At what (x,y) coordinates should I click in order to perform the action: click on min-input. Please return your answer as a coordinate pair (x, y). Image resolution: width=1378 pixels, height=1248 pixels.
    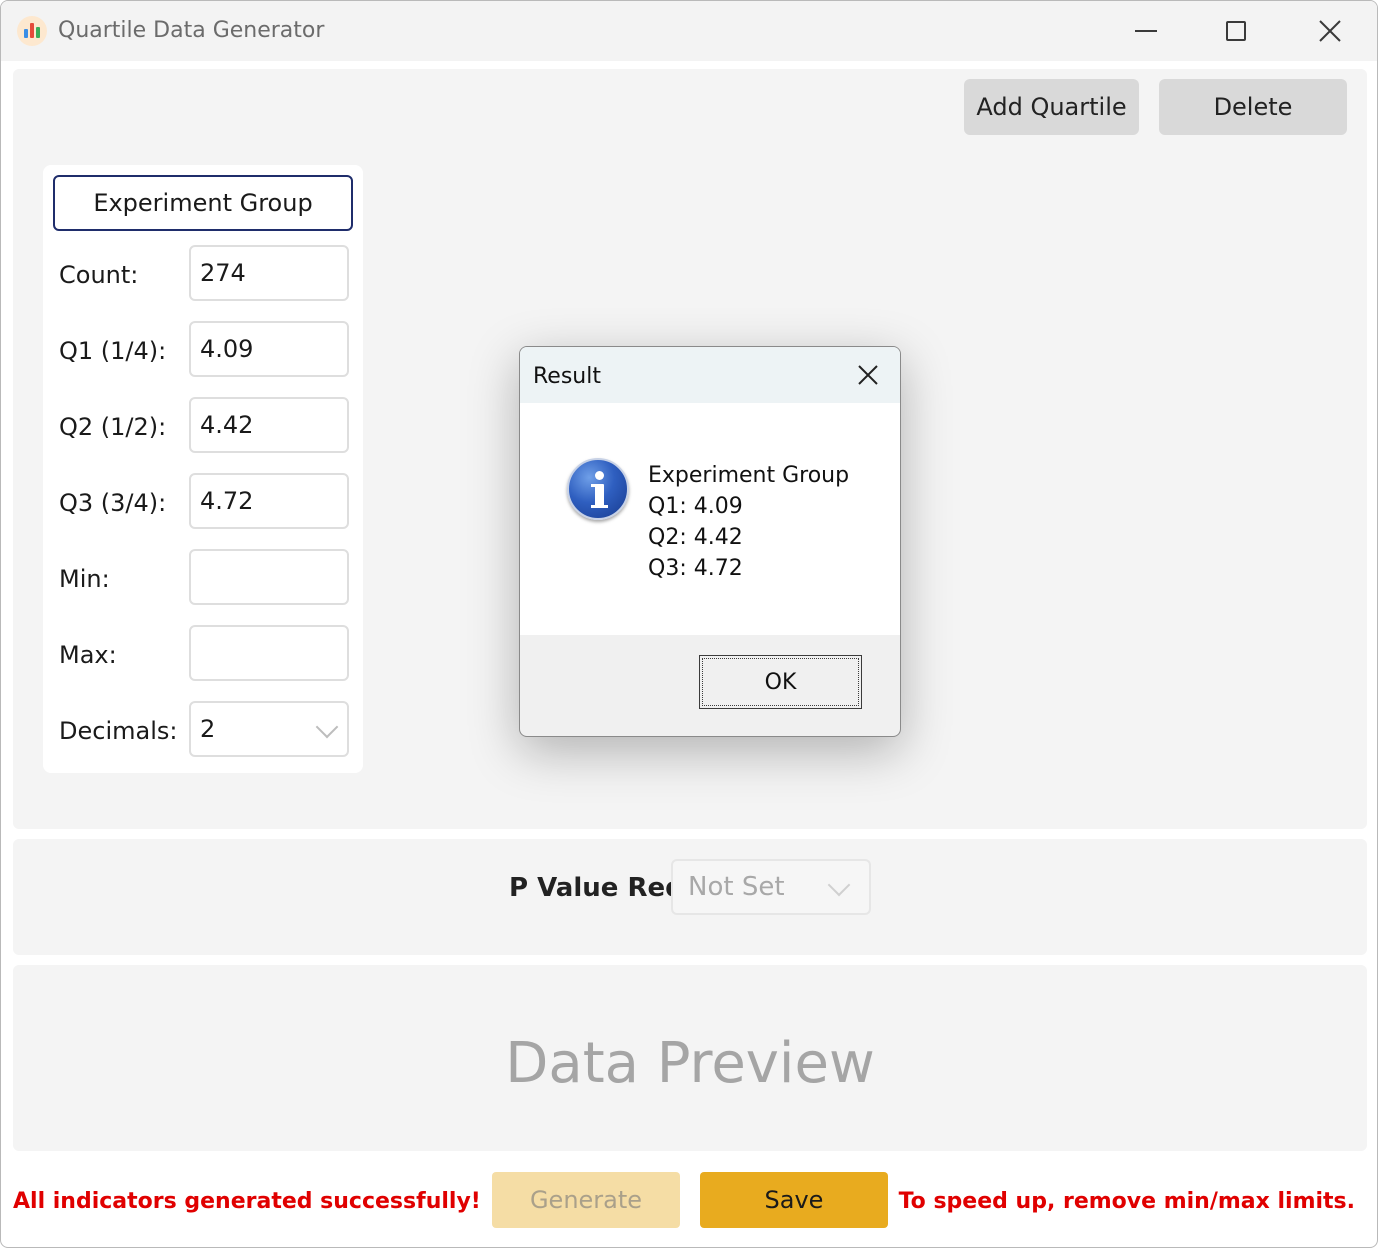
    Looking at the image, I should click on (269, 577).